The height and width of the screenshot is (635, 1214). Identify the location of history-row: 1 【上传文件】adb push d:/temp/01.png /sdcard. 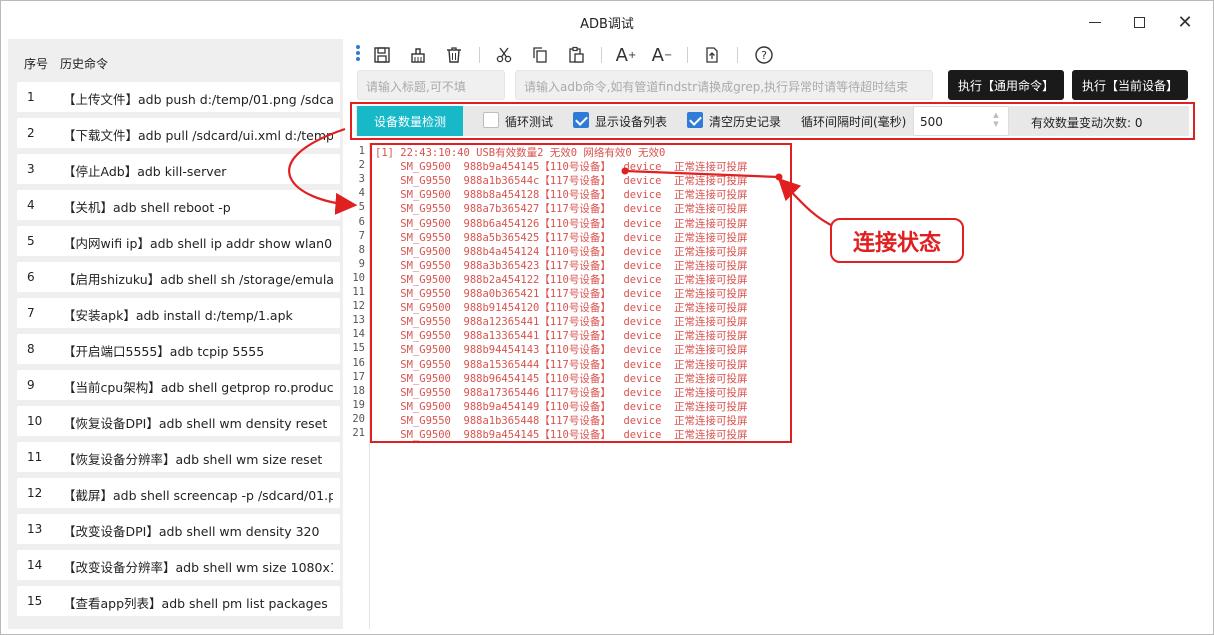
(178, 97).